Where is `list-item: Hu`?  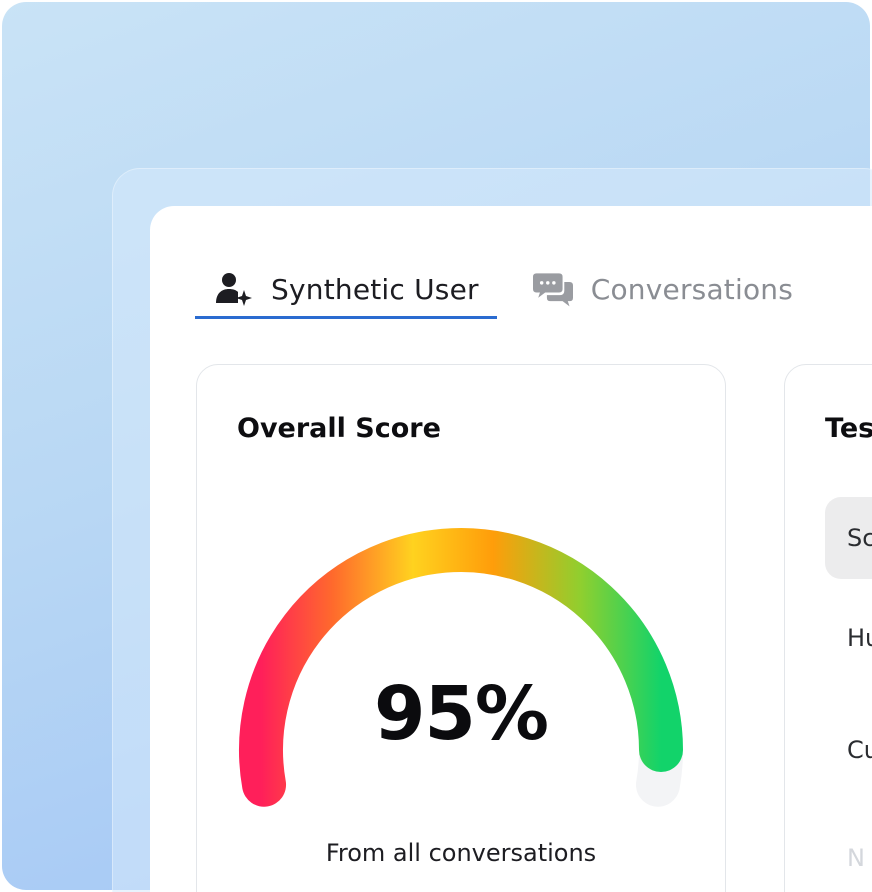 list-item: Hu is located at coordinates (848, 638).